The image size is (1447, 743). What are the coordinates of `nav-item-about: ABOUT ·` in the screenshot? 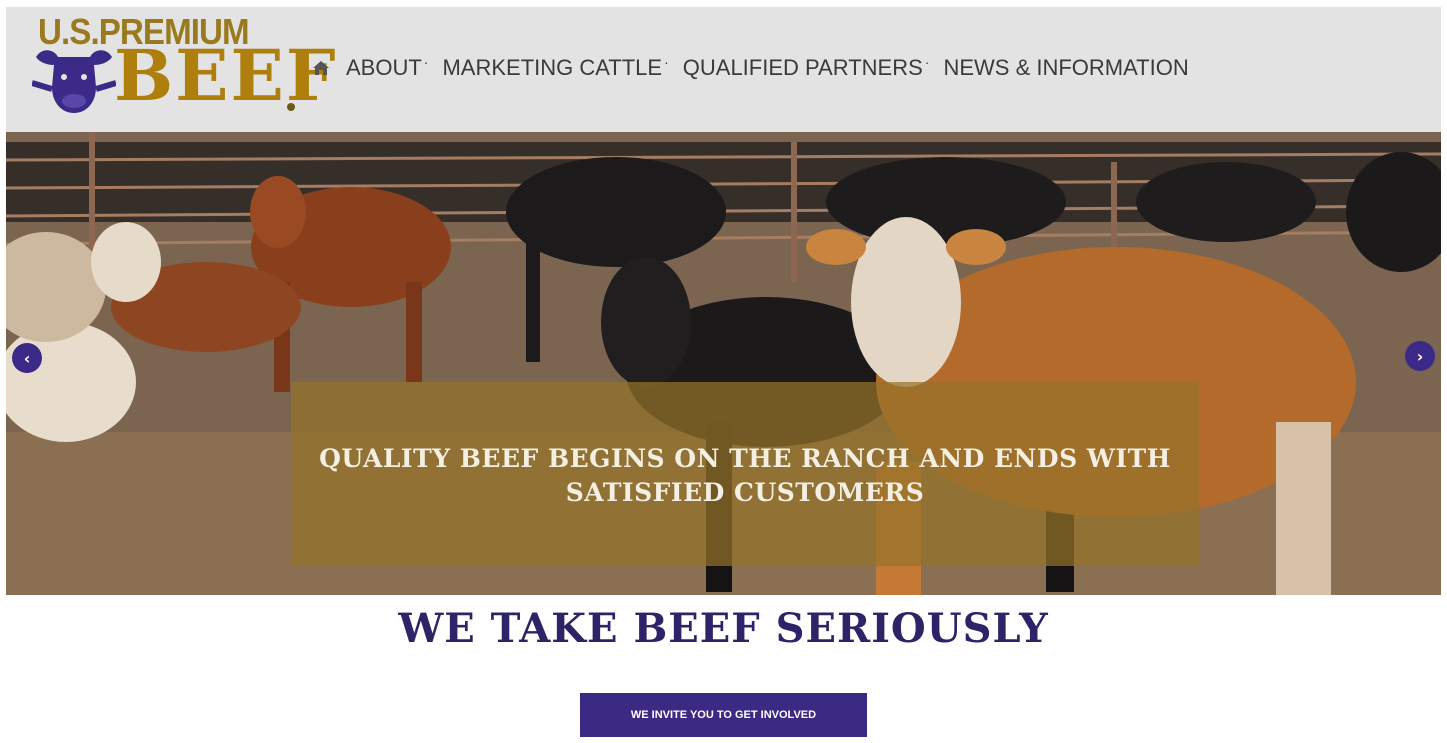 It's located at (387, 67).